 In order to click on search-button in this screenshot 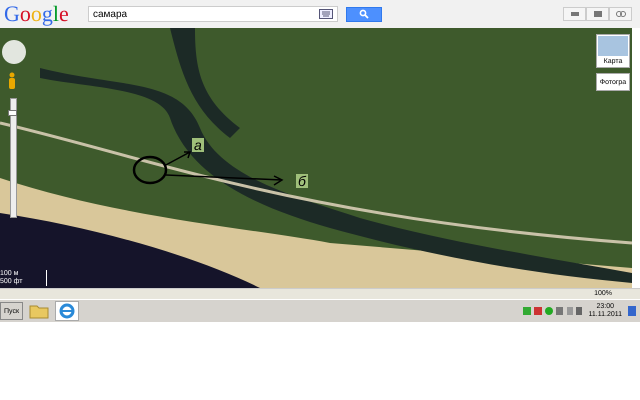, I will do `click(364, 14)`.